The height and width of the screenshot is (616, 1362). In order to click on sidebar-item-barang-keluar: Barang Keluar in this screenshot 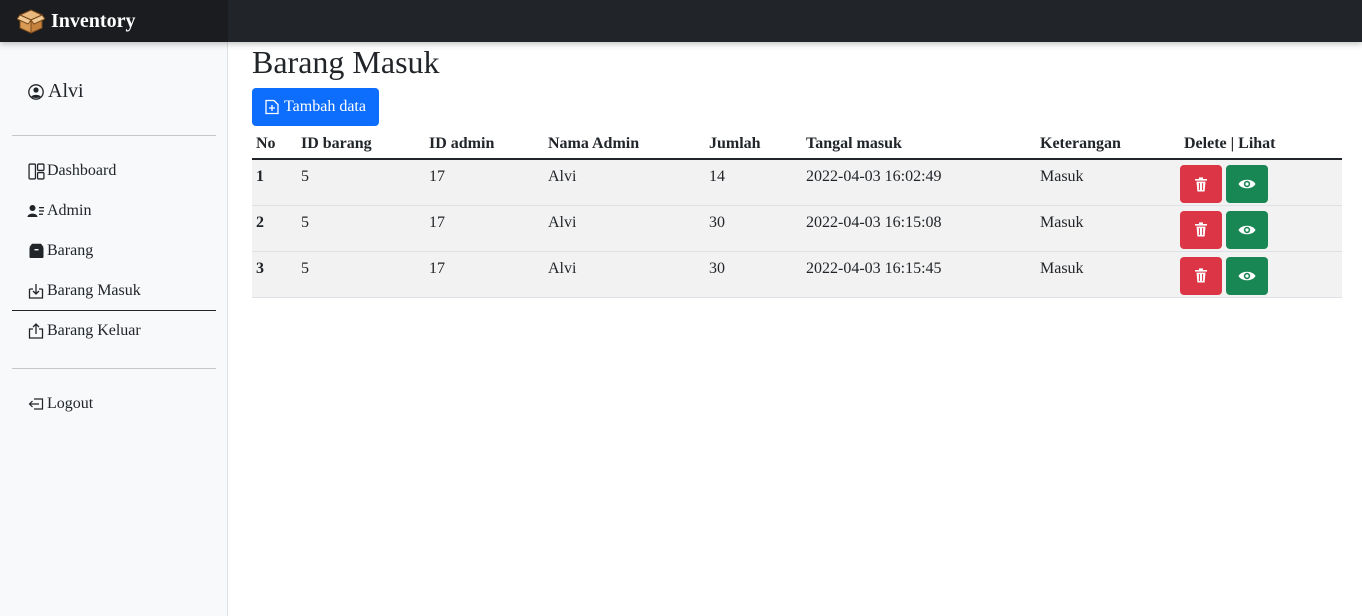, I will do `click(114, 331)`.